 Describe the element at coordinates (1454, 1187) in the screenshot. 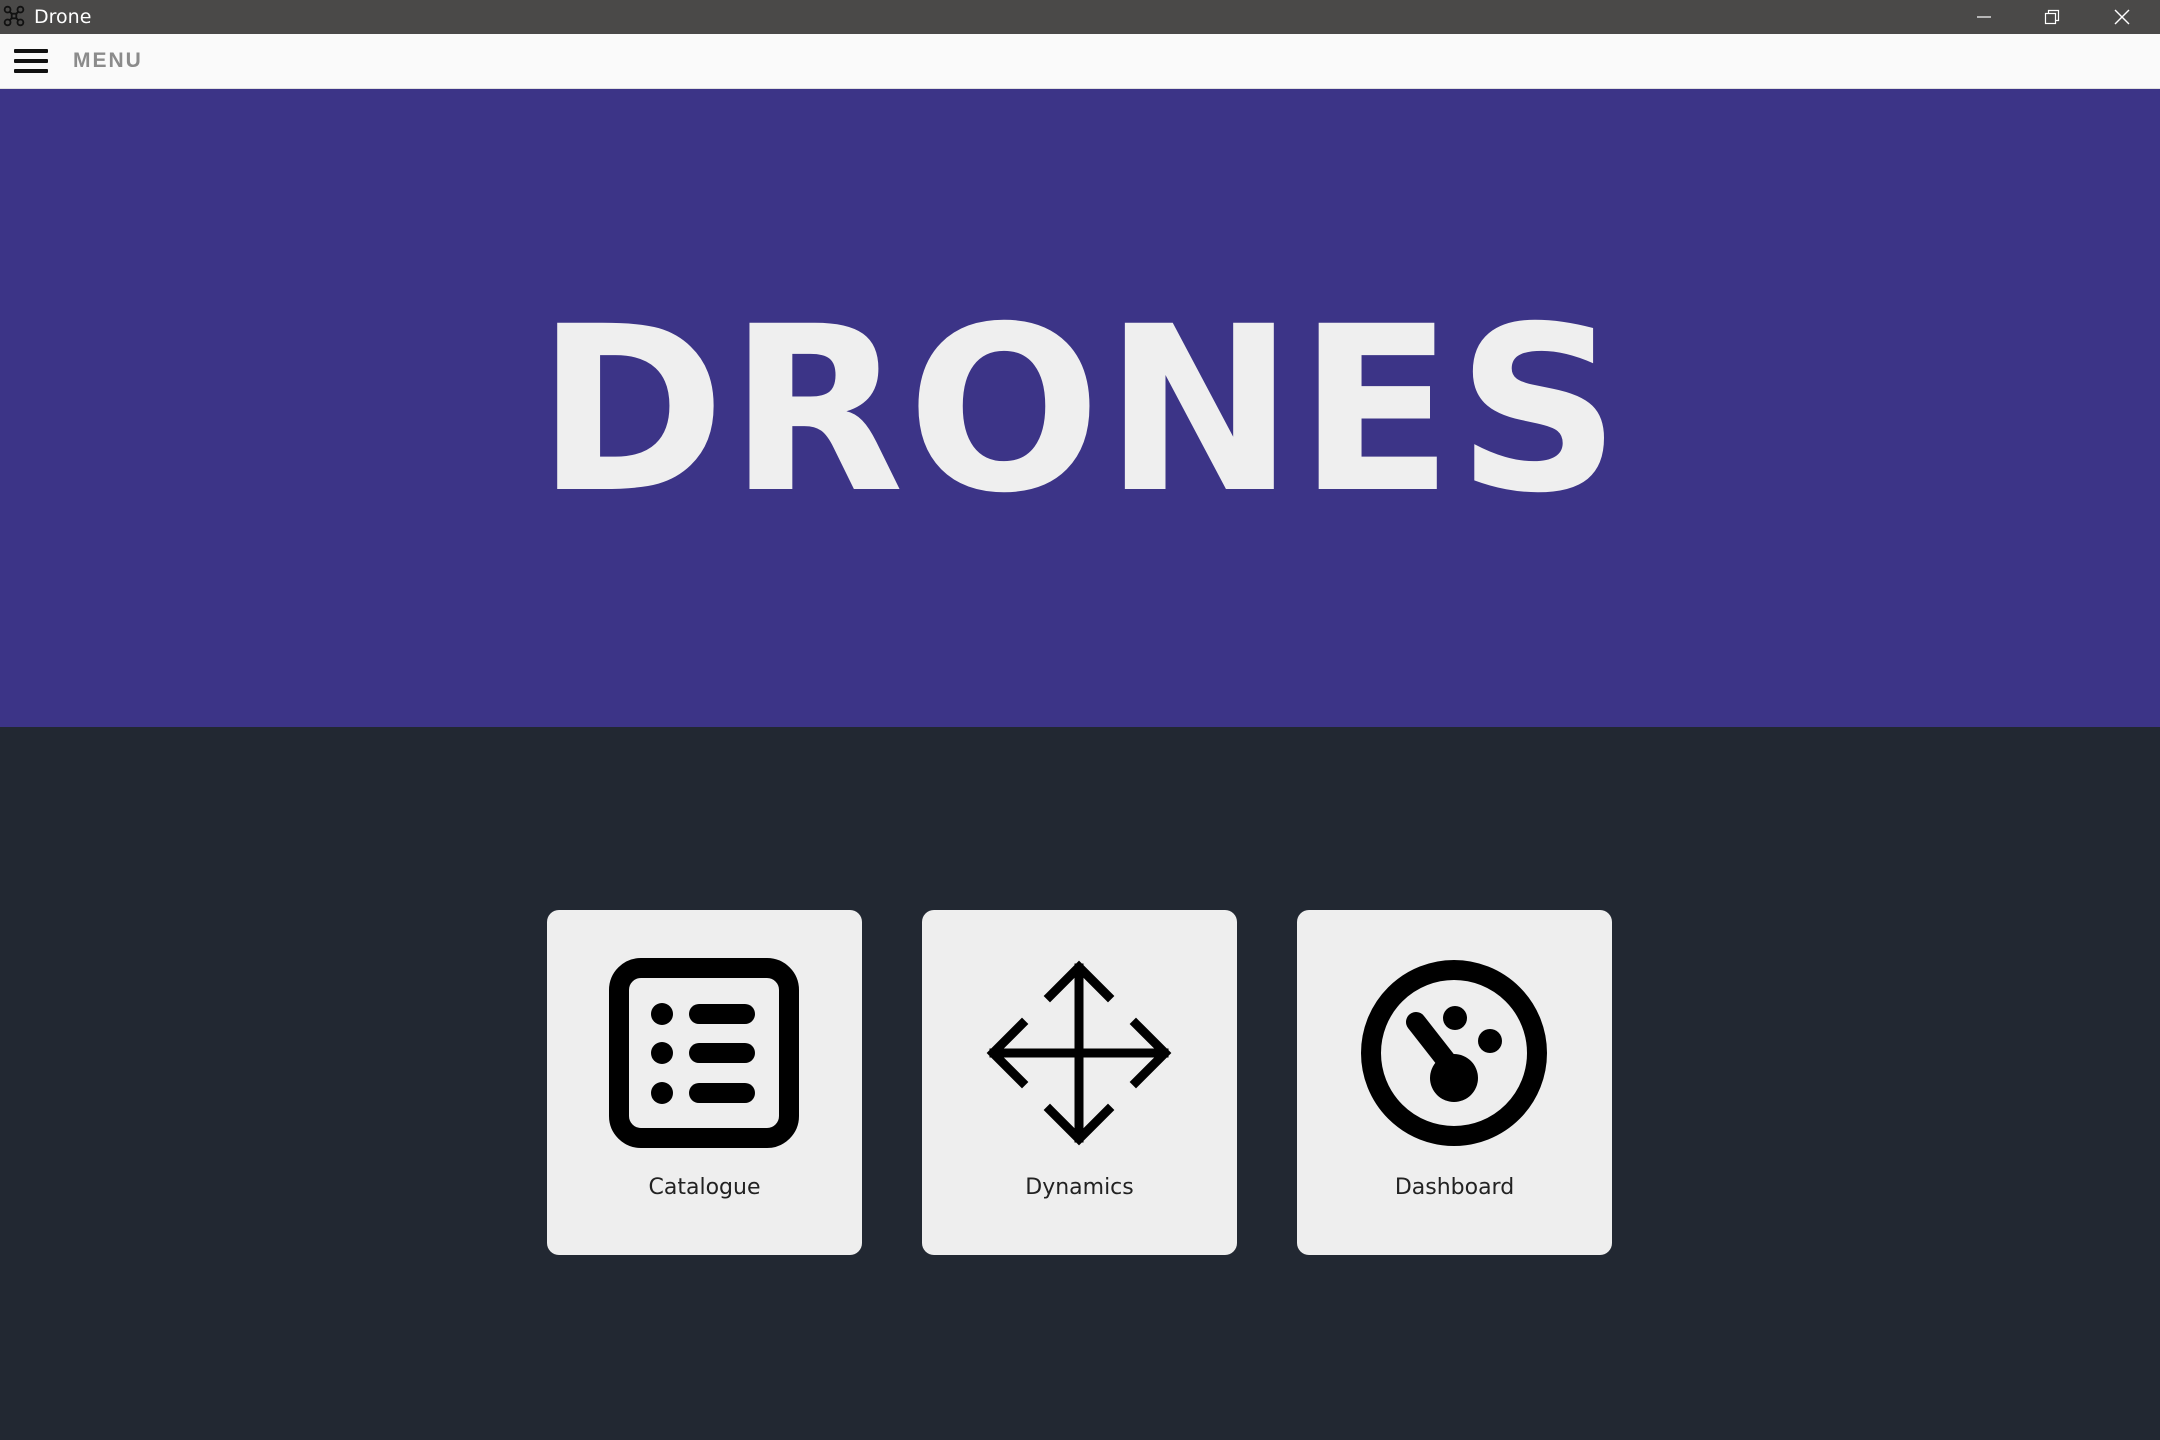

I see `dashboard-label: Dashboard` at that location.